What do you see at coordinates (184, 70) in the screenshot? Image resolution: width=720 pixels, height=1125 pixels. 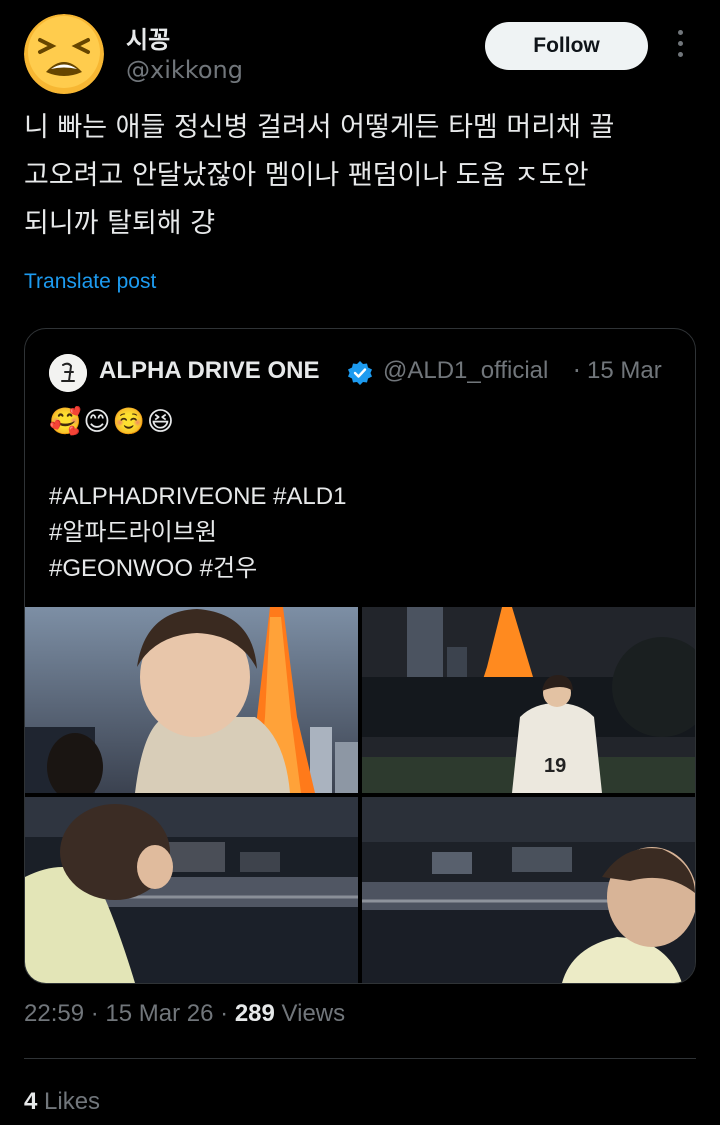 I see `author-handle: @xikkong` at bounding box center [184, 70].